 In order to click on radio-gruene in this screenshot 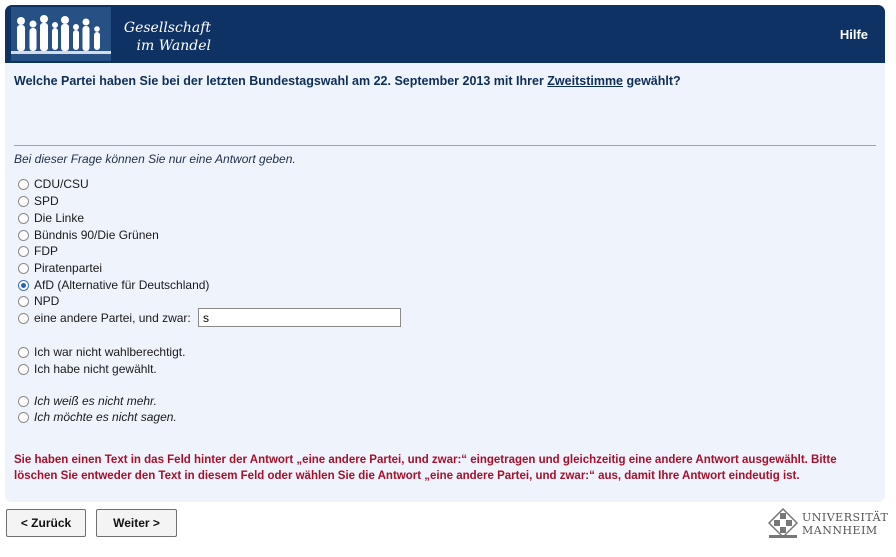, I will do `click(23, 235)`.